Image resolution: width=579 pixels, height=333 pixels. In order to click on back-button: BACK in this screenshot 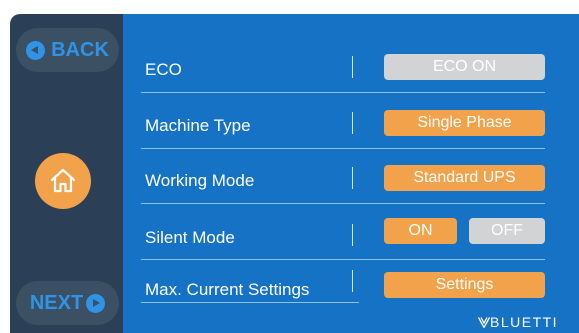, I will do `click(67, 50)`.